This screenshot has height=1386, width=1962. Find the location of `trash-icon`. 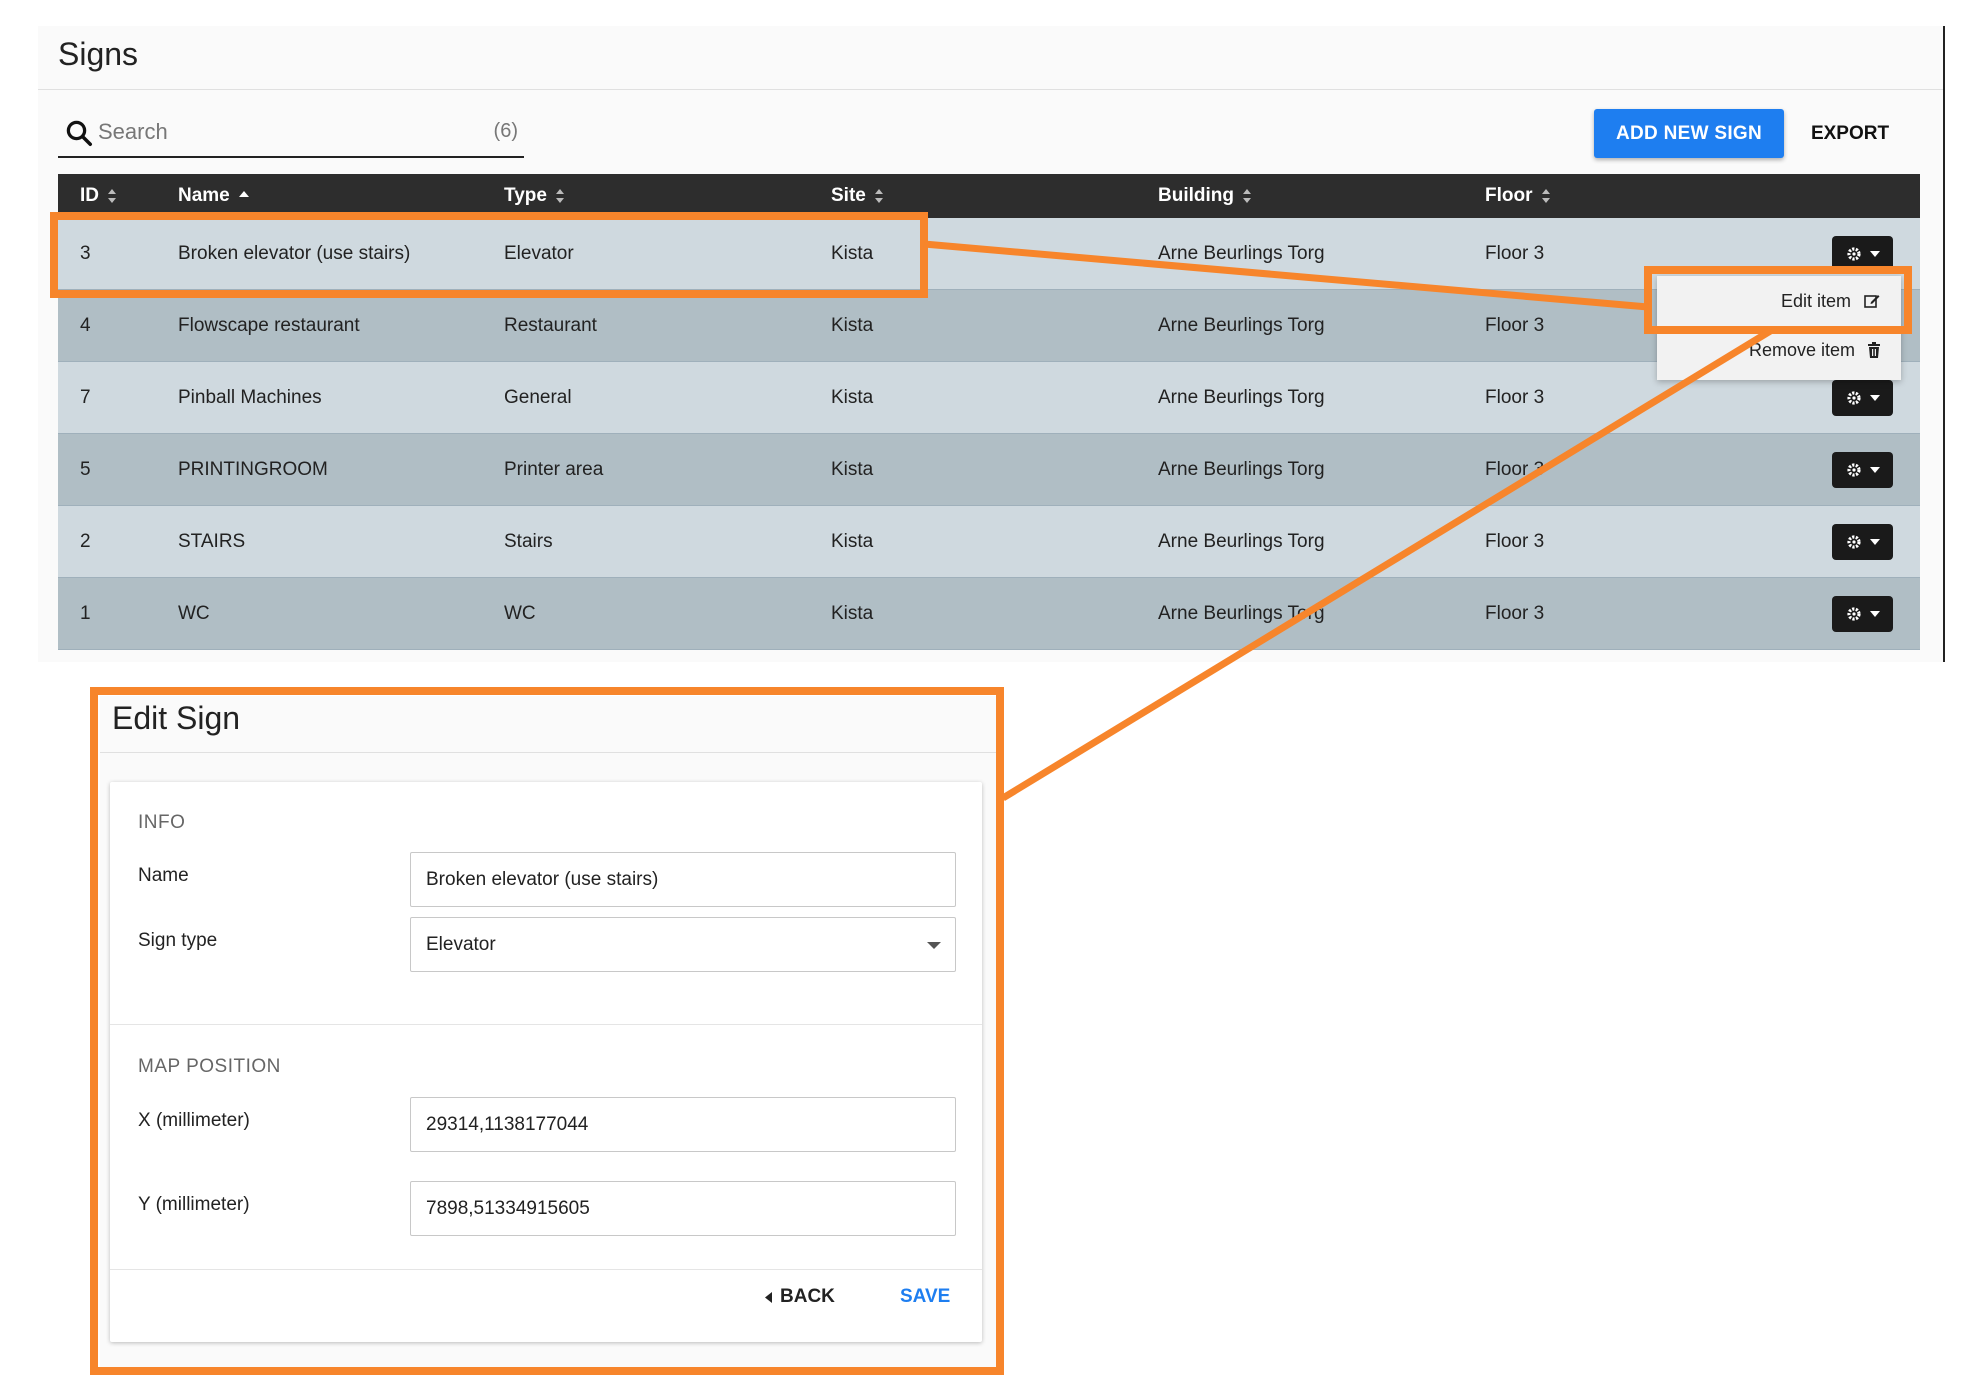

trash-icon is located at coordinates (1874, 349).